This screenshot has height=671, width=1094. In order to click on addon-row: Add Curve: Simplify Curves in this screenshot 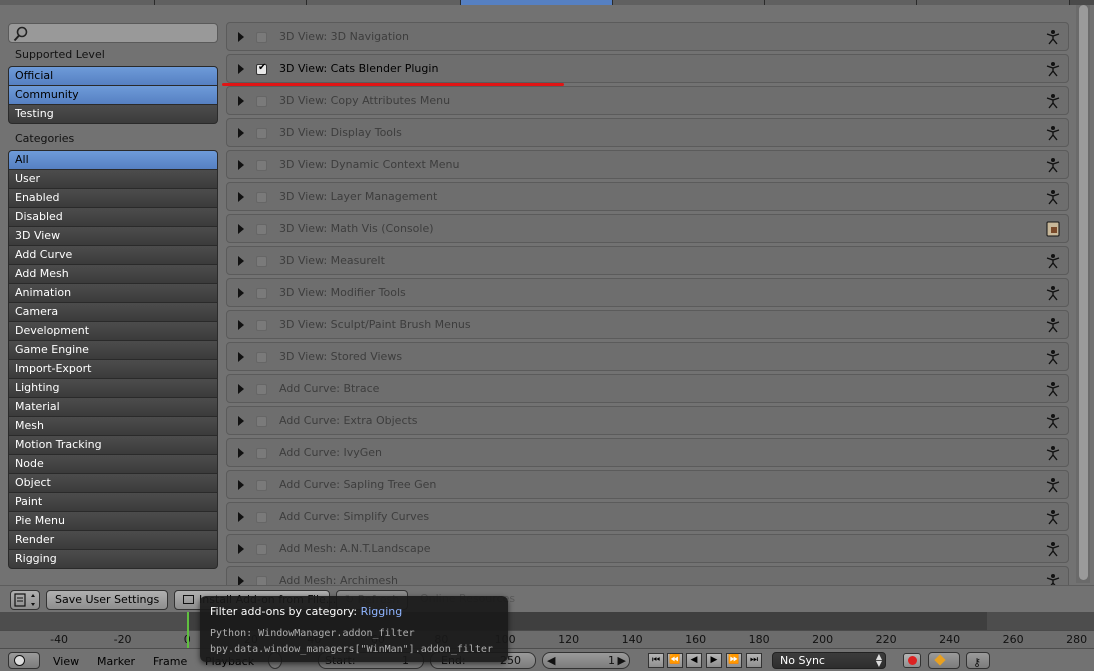, I will do `click(647, 516)`.